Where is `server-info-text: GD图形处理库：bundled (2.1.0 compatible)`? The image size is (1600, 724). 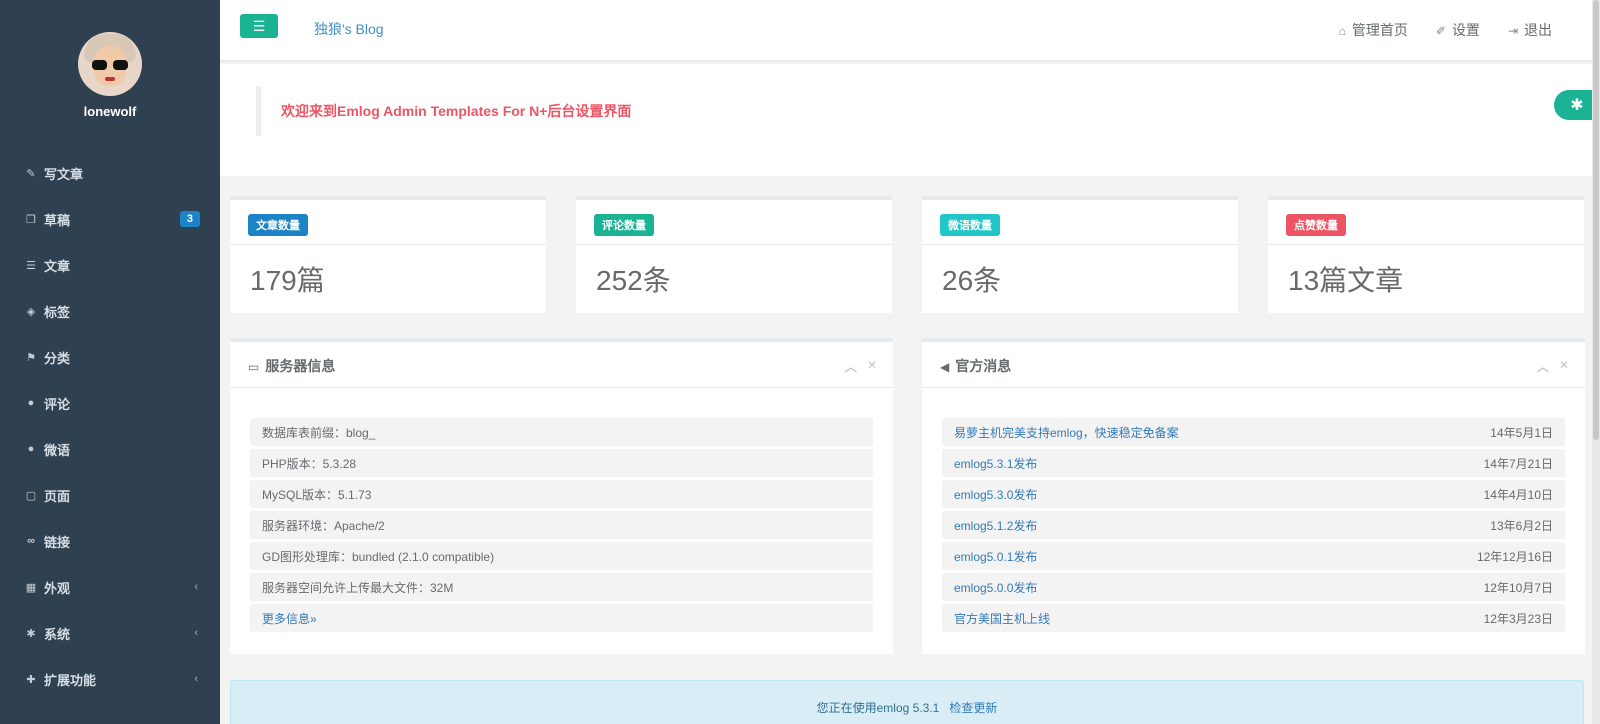 server-info-text: GD图形处理库：bundled (2.1.0 compatible) is located at coordinates (378, 556).